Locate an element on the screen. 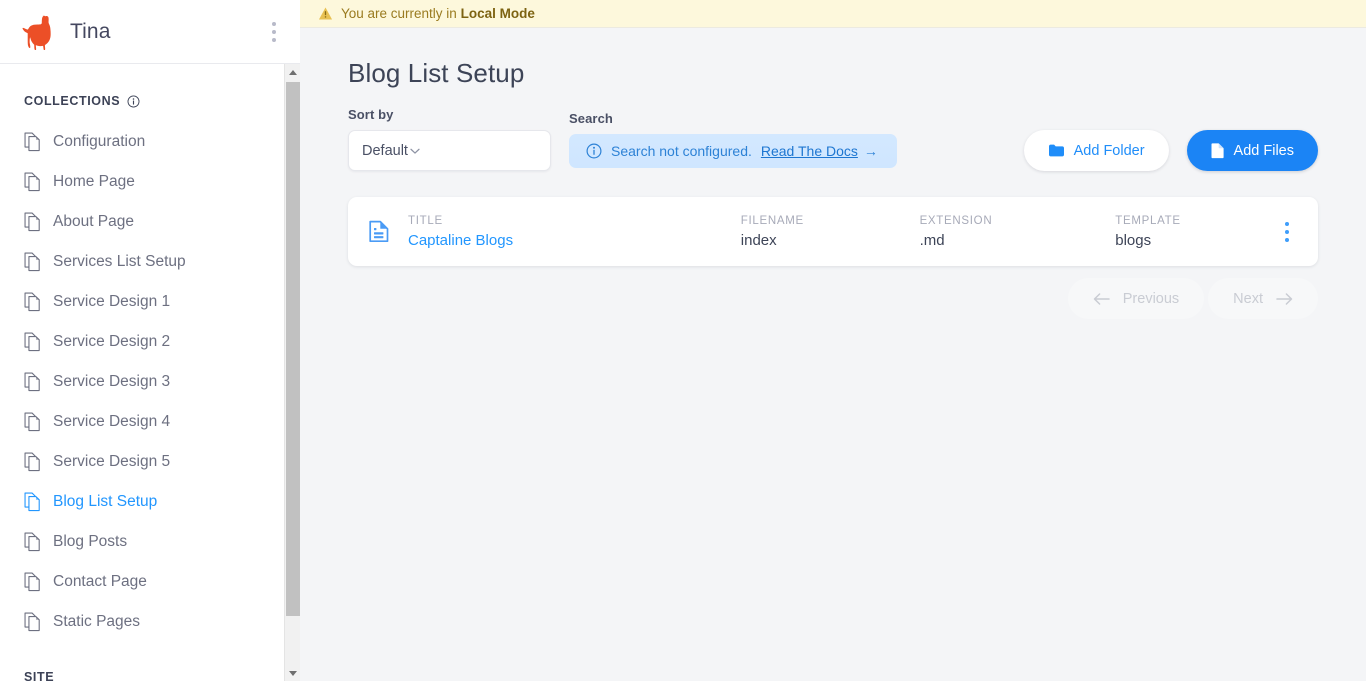 This screenshot has width=1366, height=681. search-label: Search is located at coordinates (591, 118).